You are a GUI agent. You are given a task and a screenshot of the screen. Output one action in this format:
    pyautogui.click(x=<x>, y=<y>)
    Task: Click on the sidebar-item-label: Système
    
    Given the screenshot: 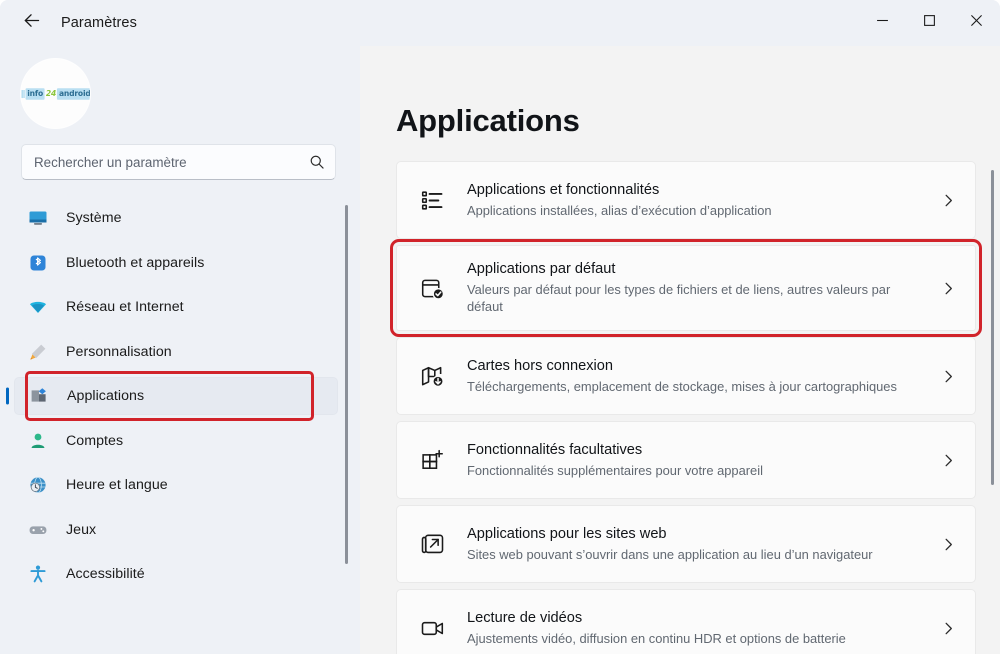 What is the action you would take?
    pyautogui.click(x=94, y=218)
    